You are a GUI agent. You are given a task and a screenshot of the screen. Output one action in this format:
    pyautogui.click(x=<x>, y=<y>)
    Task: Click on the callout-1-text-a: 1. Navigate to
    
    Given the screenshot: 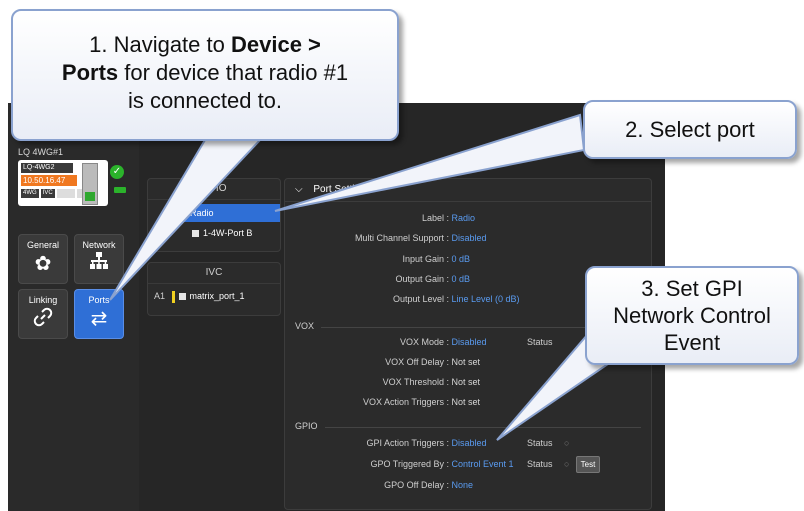 What is the action you would take?
    pyautogui.click(x=160, y=44)
    